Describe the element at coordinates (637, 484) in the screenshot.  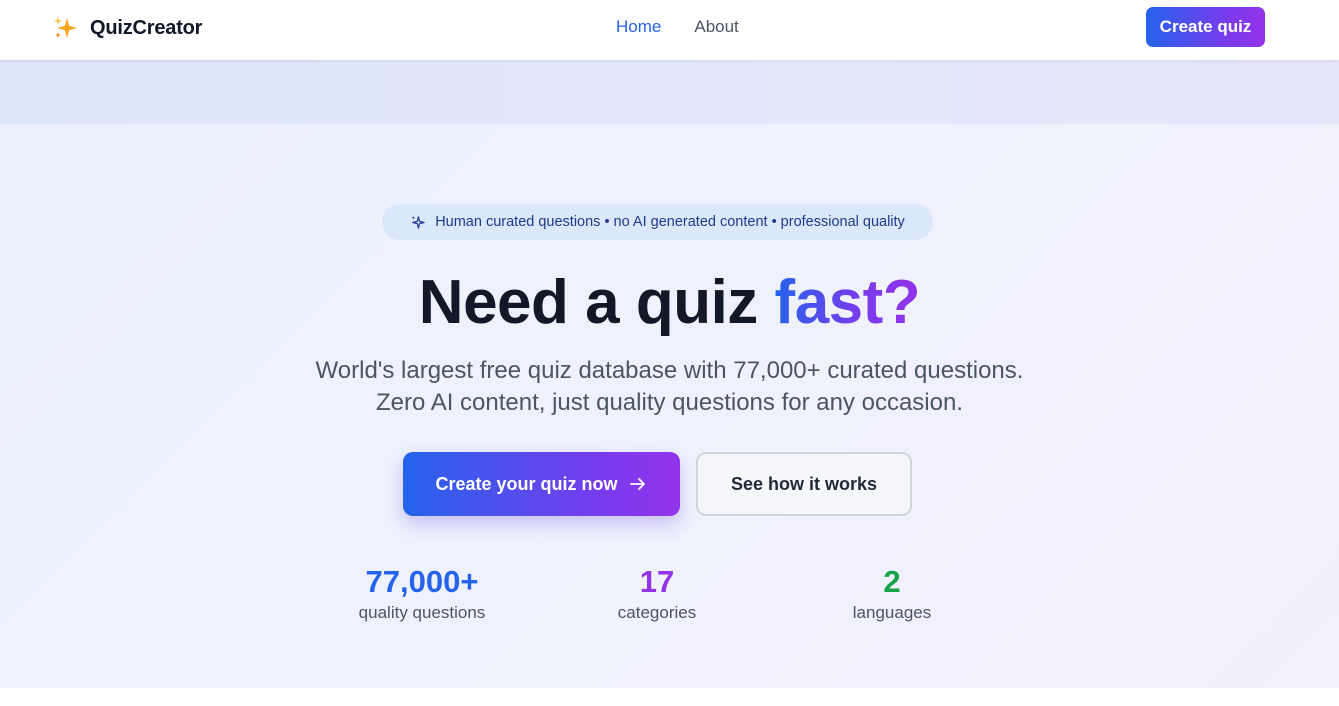
I see `arrow-right-icon` at that location.